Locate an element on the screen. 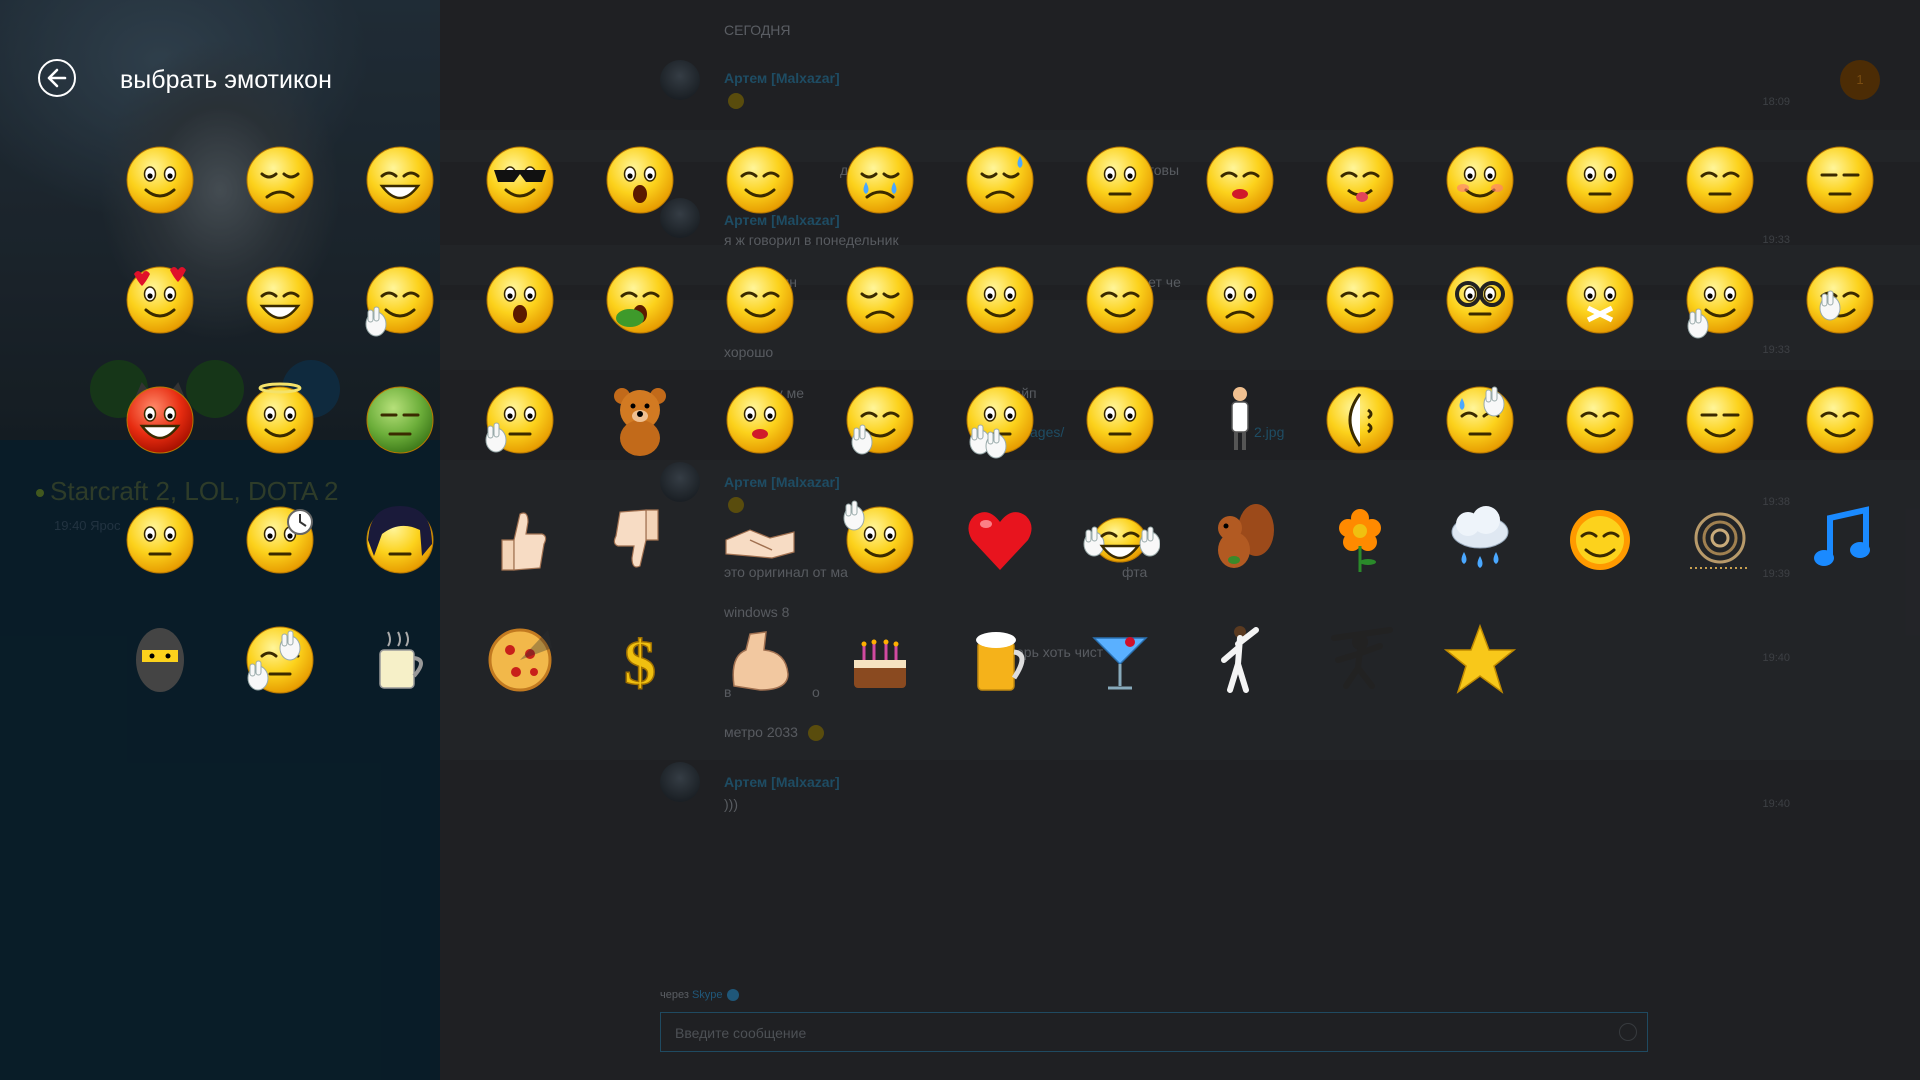 Image resolution: width=1920 pixels, height=1080 pixels. emoticon-facepalm is located at coordinates (1840, 300).